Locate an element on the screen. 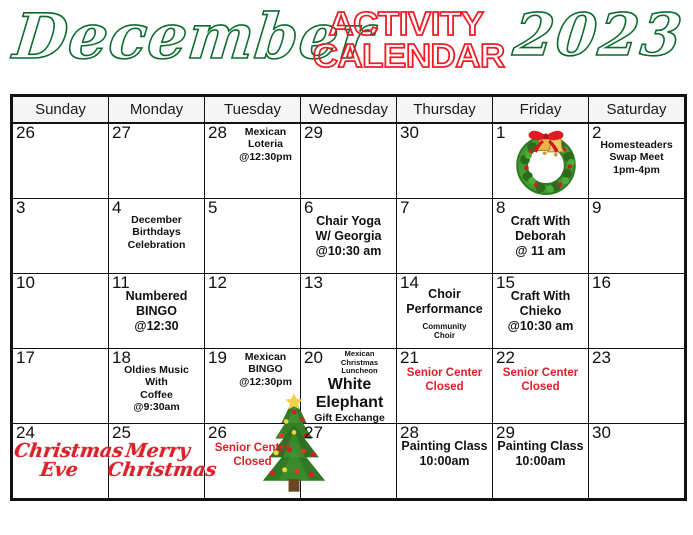  calendar-day-cell: 3 is located at coordinates (60, 236).